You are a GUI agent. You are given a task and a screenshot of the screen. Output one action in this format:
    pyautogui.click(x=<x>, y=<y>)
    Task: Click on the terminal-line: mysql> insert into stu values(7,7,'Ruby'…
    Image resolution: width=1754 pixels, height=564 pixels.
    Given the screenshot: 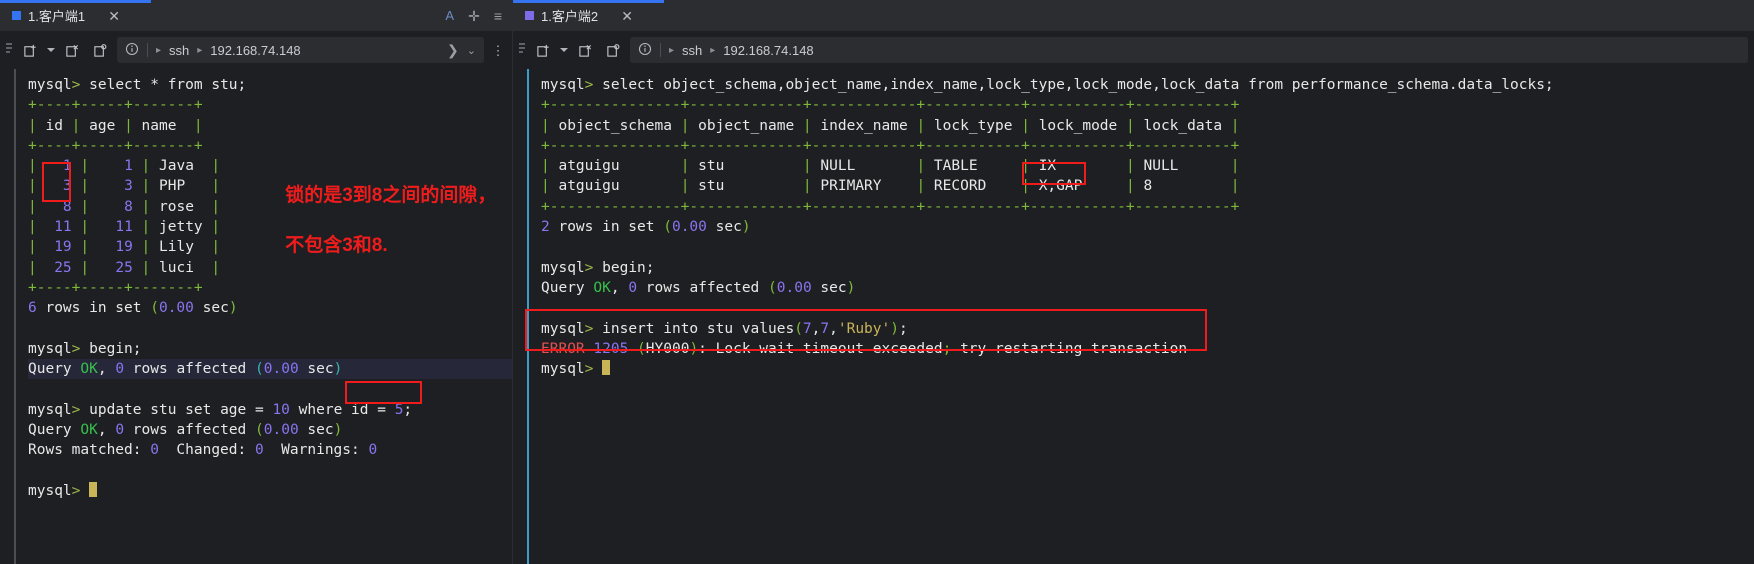 What is the action you would take?
    pyautogui.click(x=1147, y=329)
    